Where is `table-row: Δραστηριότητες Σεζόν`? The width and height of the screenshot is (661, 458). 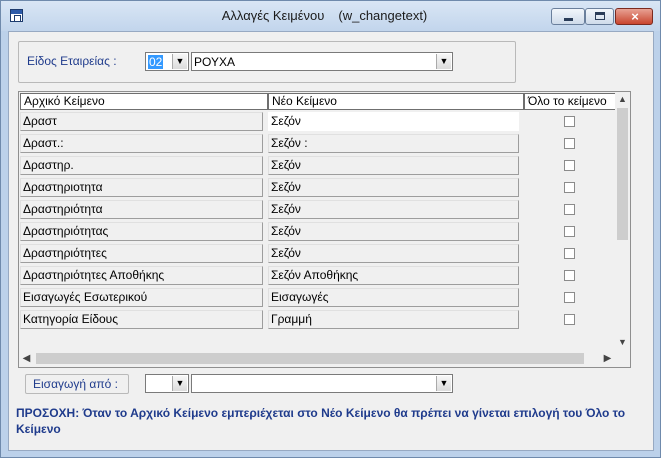
table-row: Δραστηριότητες Σεζόν is located at coordinates (317, 254).